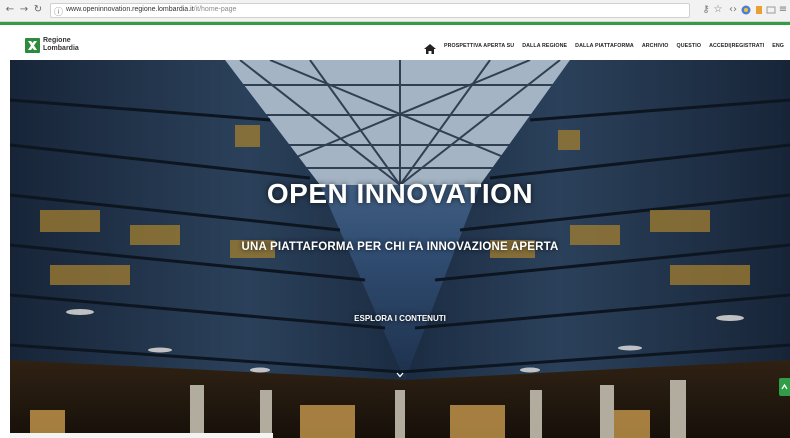 The width and height of the screenshot is (790, 438). What do you see at coordinates (61, 44) in the screenshot?
I see `logo-text: Regione Lombardia` at bounding box center [61, 44].